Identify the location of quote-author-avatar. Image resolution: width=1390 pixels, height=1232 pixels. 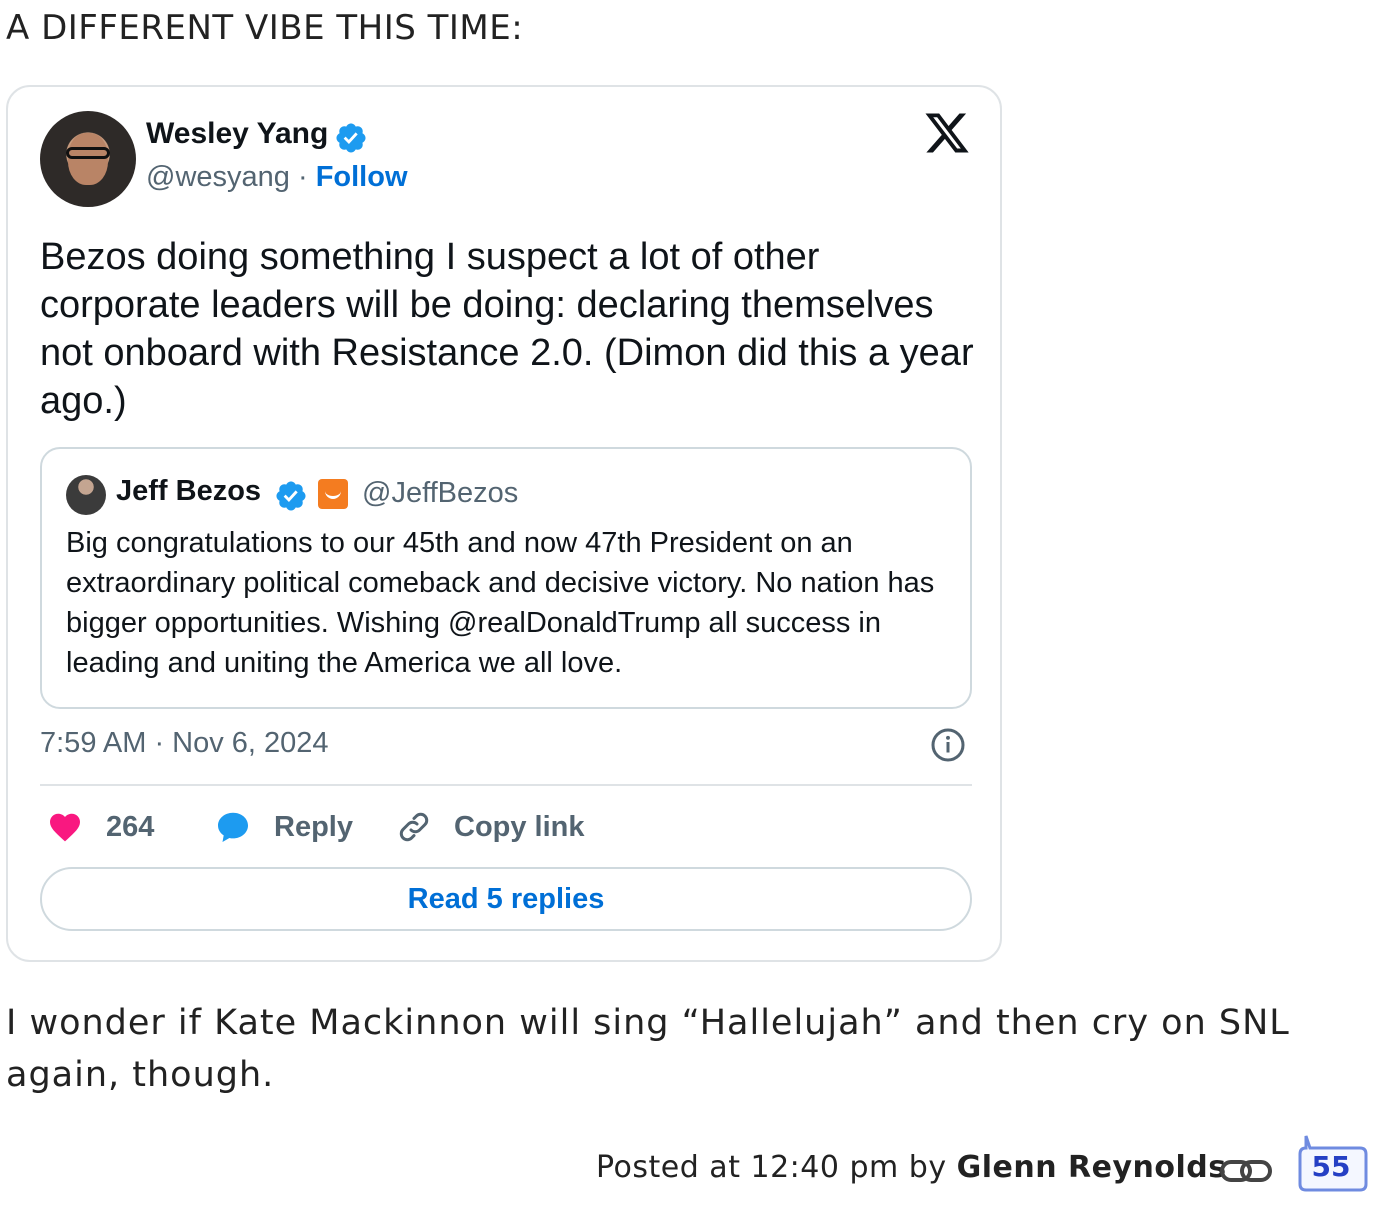
(86, 495).